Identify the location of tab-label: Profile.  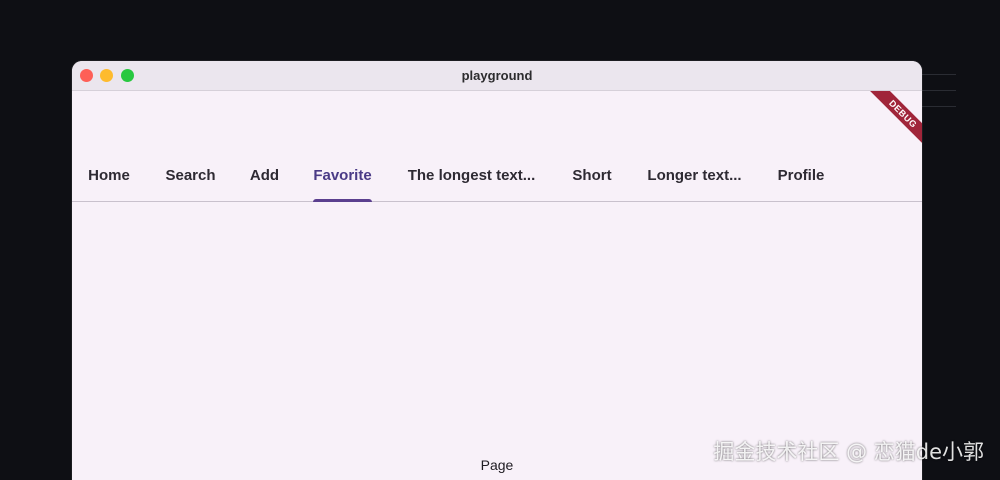
(801, 175).